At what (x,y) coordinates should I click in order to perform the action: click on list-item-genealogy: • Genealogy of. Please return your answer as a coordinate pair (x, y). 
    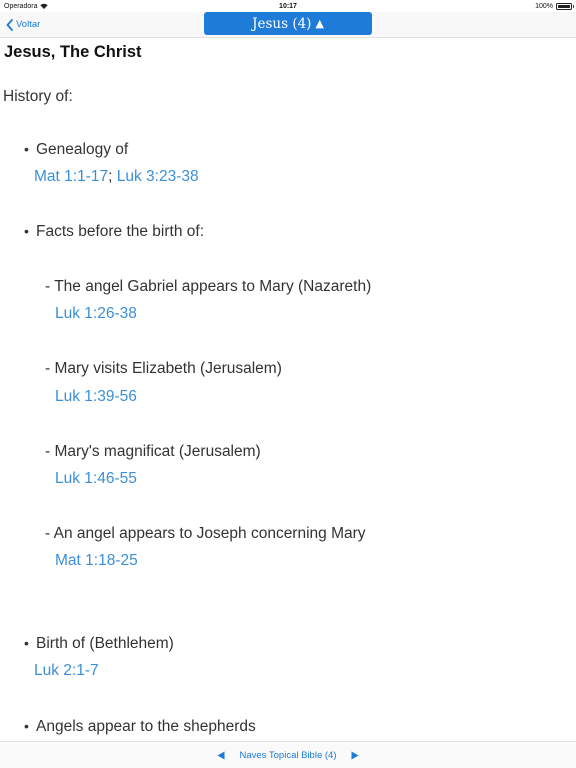
    Looking at the image, I should click on (76, 150).